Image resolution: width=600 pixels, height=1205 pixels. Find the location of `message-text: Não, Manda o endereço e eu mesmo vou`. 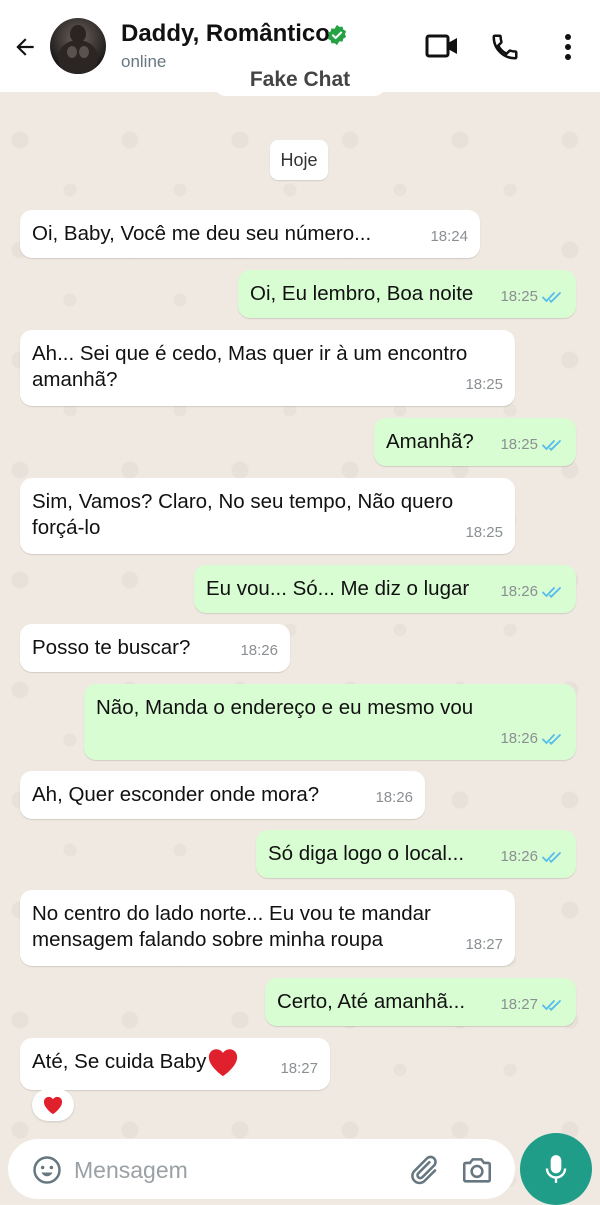

message-text: Não, Manda o endereço e eu mesmo vou is located at coordinates (285, 707).